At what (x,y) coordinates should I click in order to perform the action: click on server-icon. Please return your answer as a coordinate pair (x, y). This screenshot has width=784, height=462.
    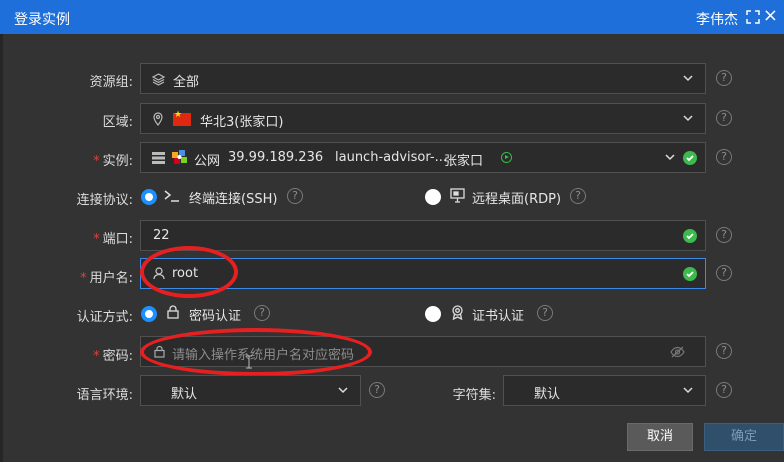
    Looking at the image, I should click on (158, 158).